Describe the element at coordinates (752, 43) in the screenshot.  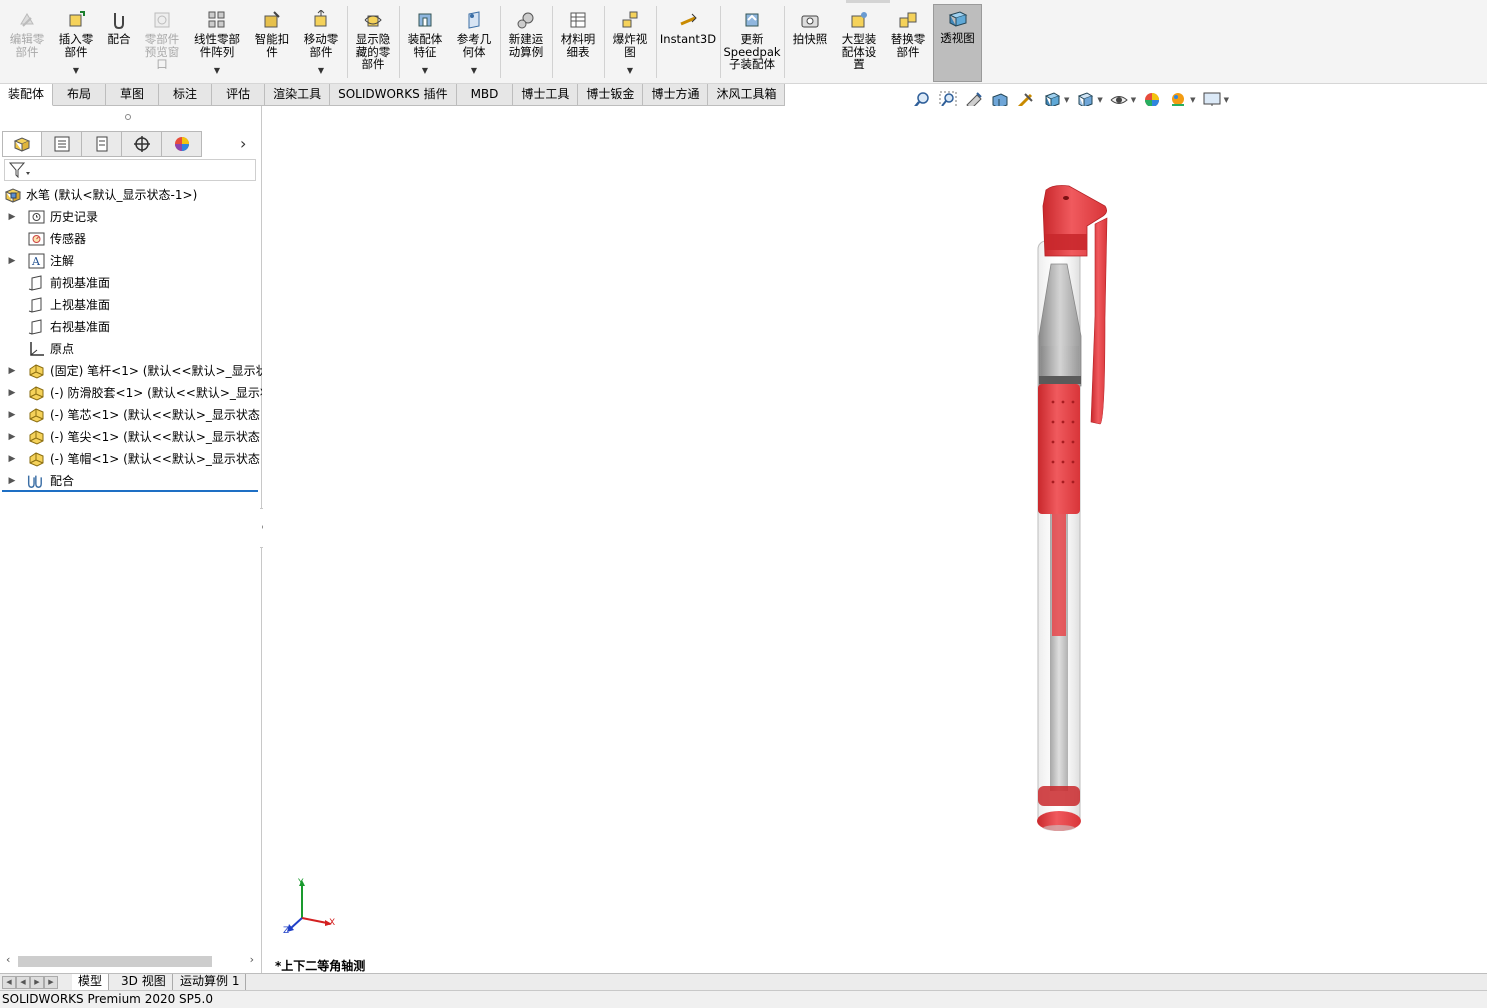
I see `update-speedpak-button: 更新 Speedpak 子装配体` at that location.